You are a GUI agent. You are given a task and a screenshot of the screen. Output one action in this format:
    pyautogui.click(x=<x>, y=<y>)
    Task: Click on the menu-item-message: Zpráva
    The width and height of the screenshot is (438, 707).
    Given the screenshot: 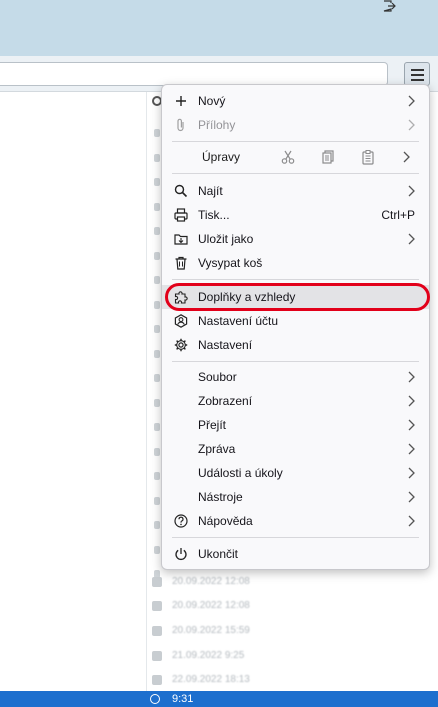 What is the action you would take?
    pyautogui.click(x=295, y=449)
    